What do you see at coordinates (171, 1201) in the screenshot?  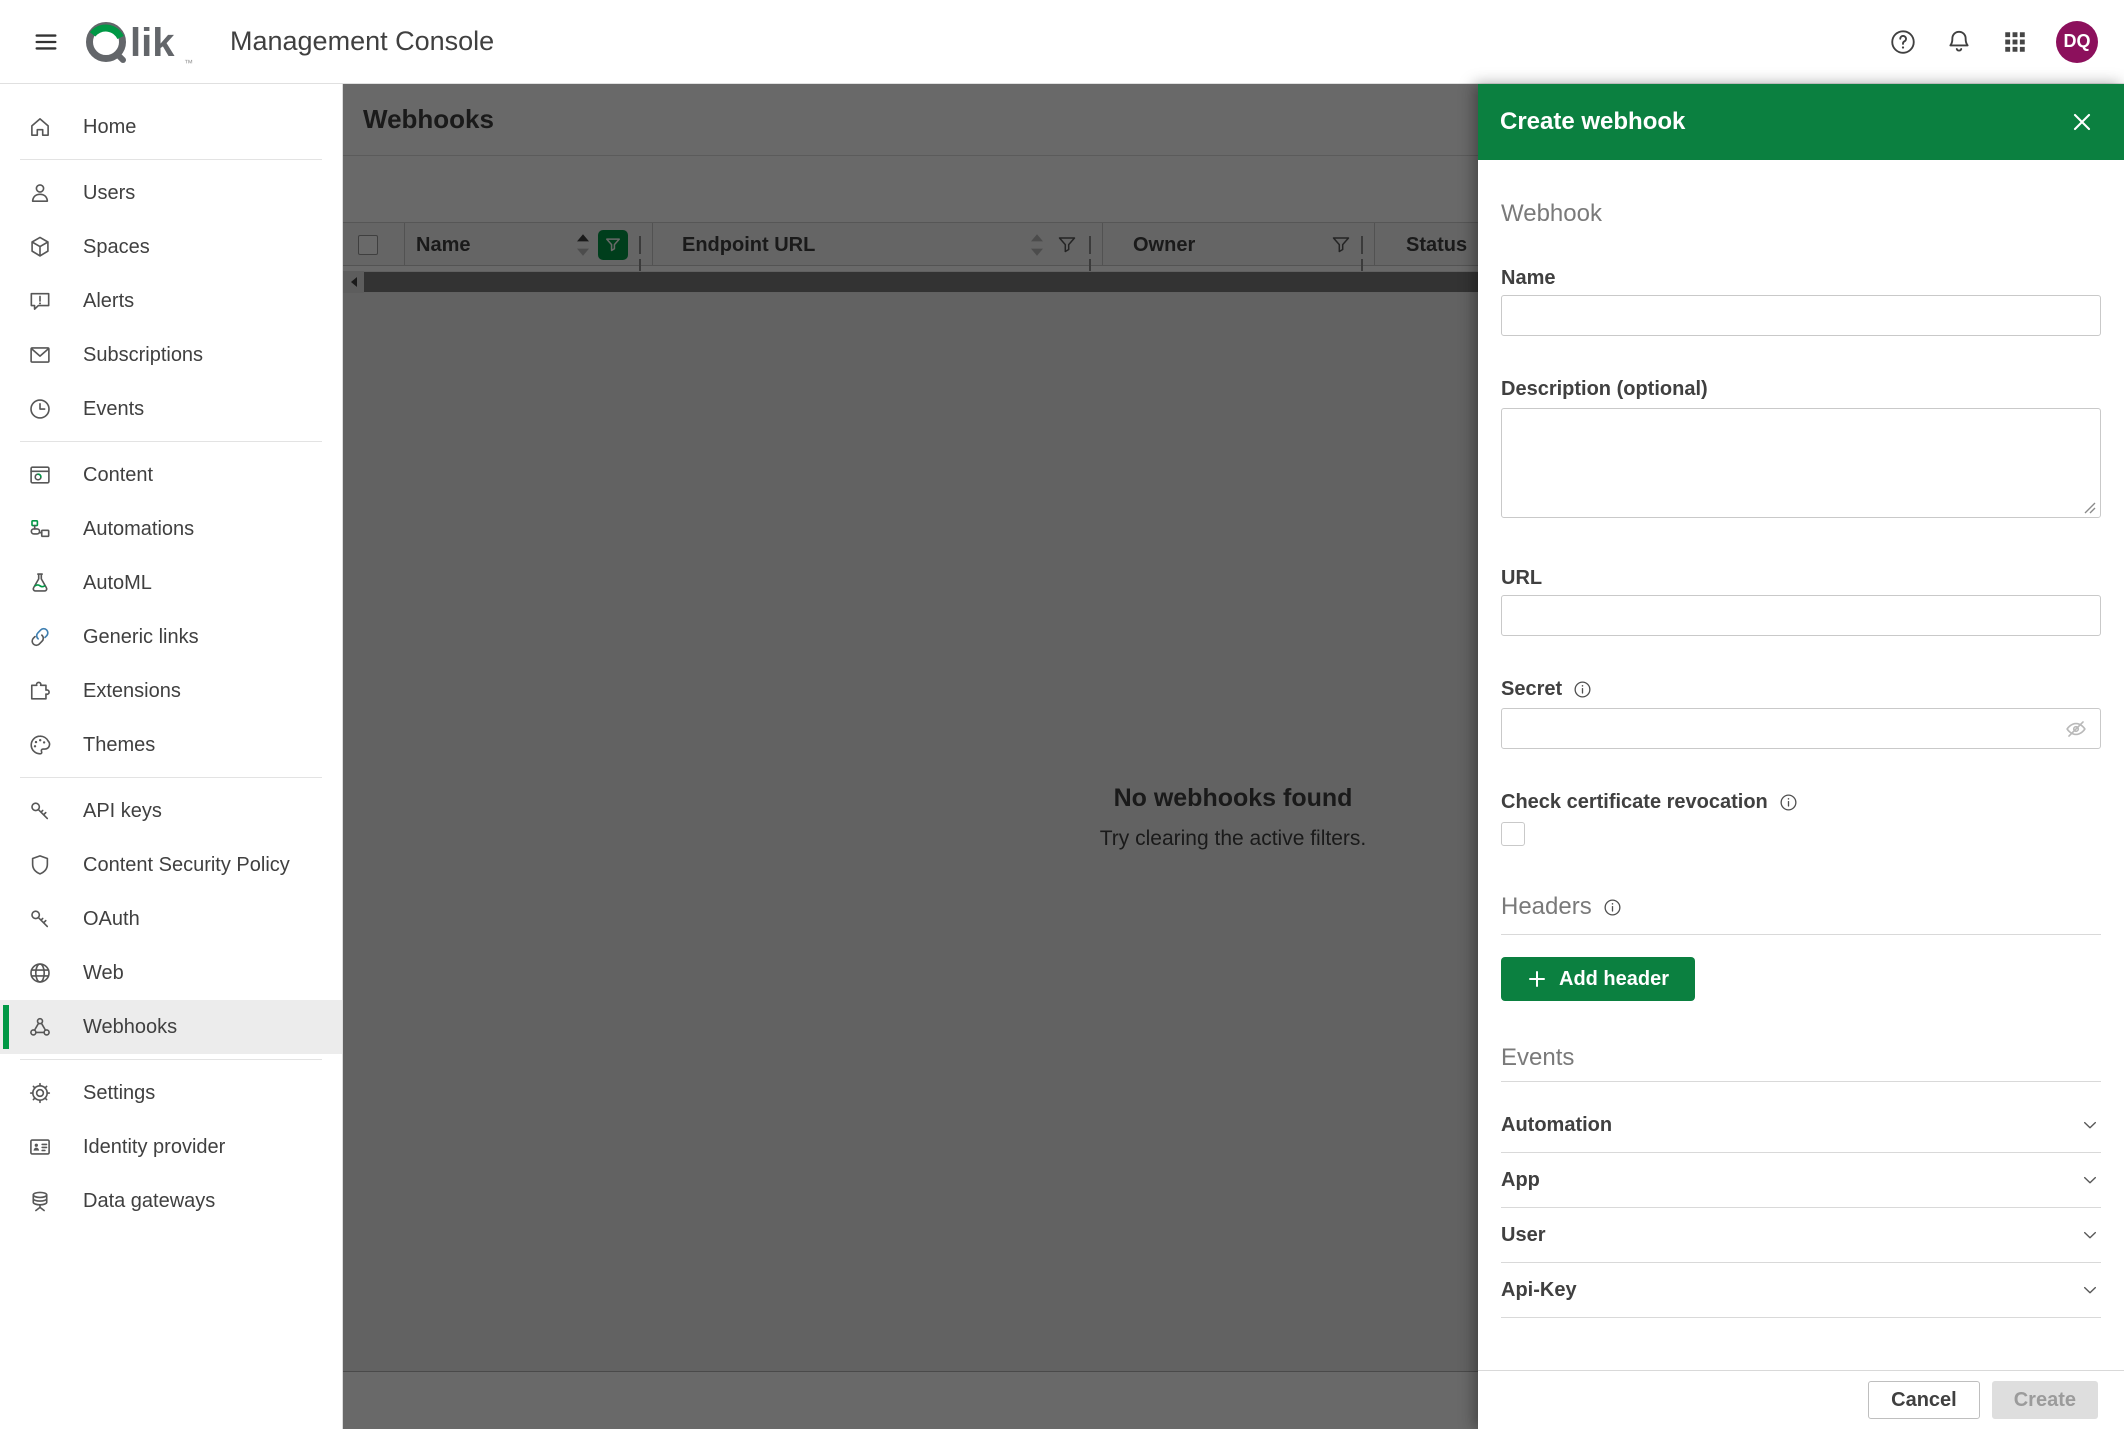 I see `sidebar-item-data-gateways: Data gateways` at bounding box center [171, 1201].